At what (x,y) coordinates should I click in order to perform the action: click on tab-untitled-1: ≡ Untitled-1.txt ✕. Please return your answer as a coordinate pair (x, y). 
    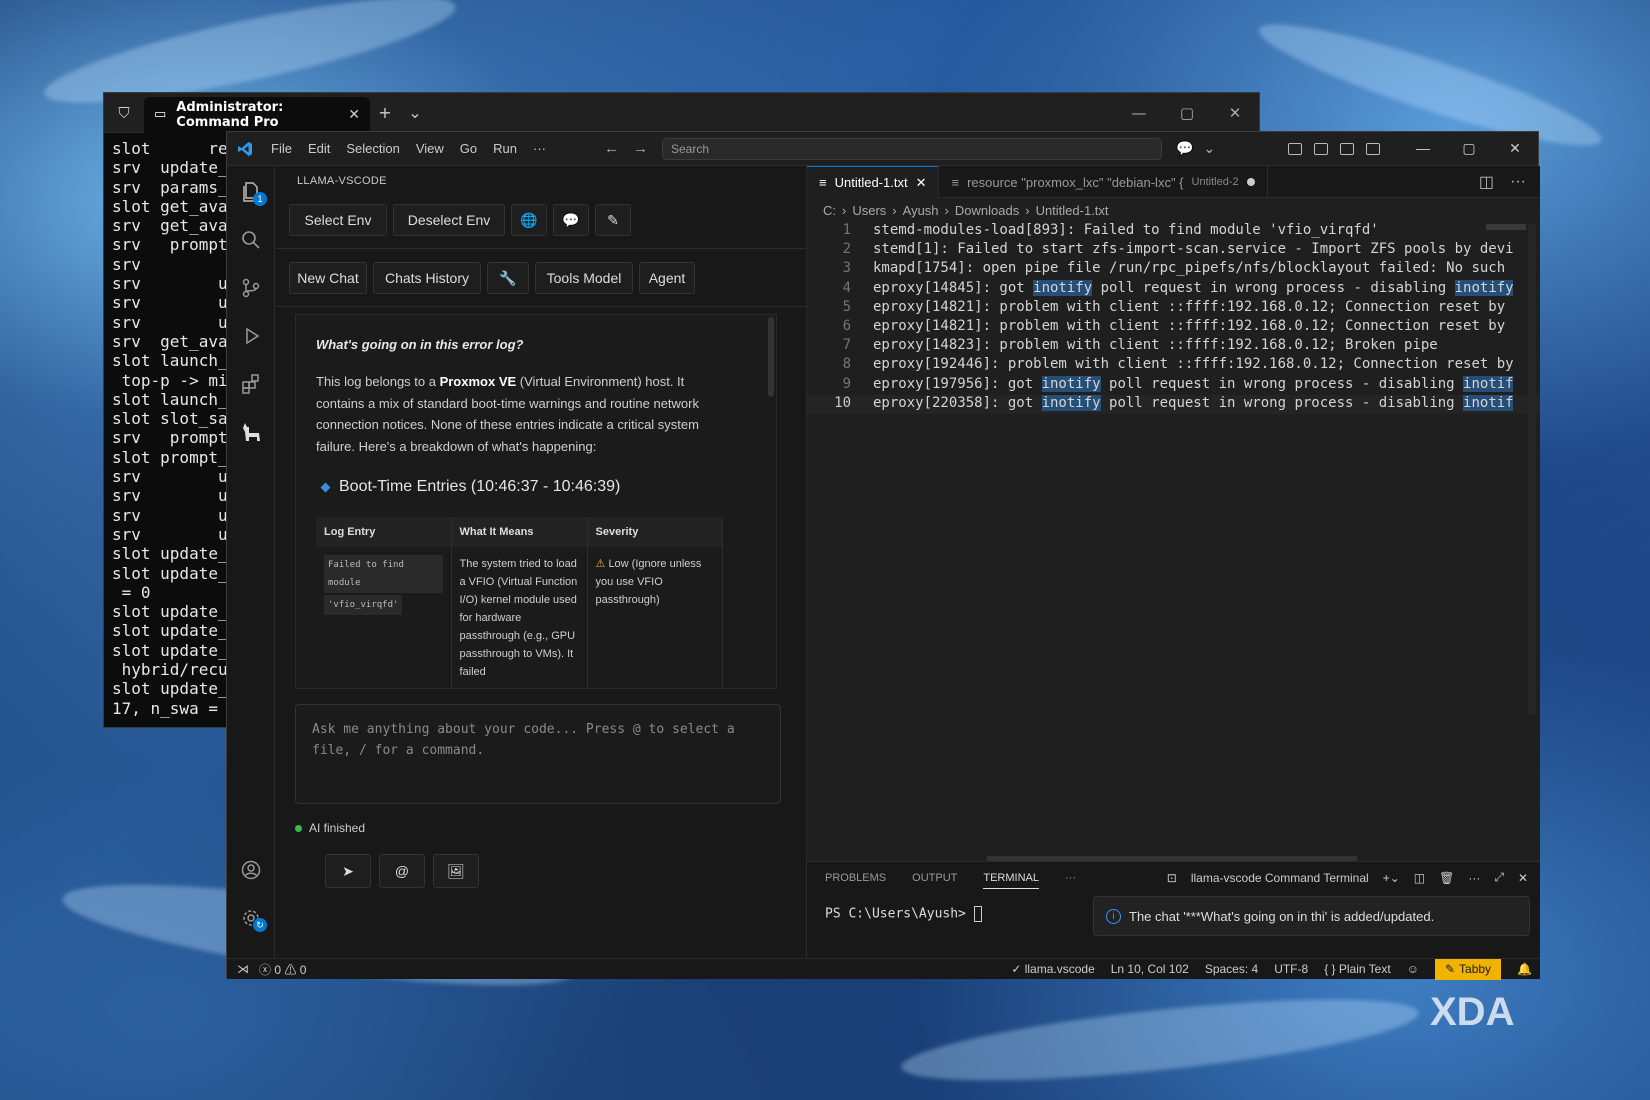
    Looking at the image, I should click on (873, 182).